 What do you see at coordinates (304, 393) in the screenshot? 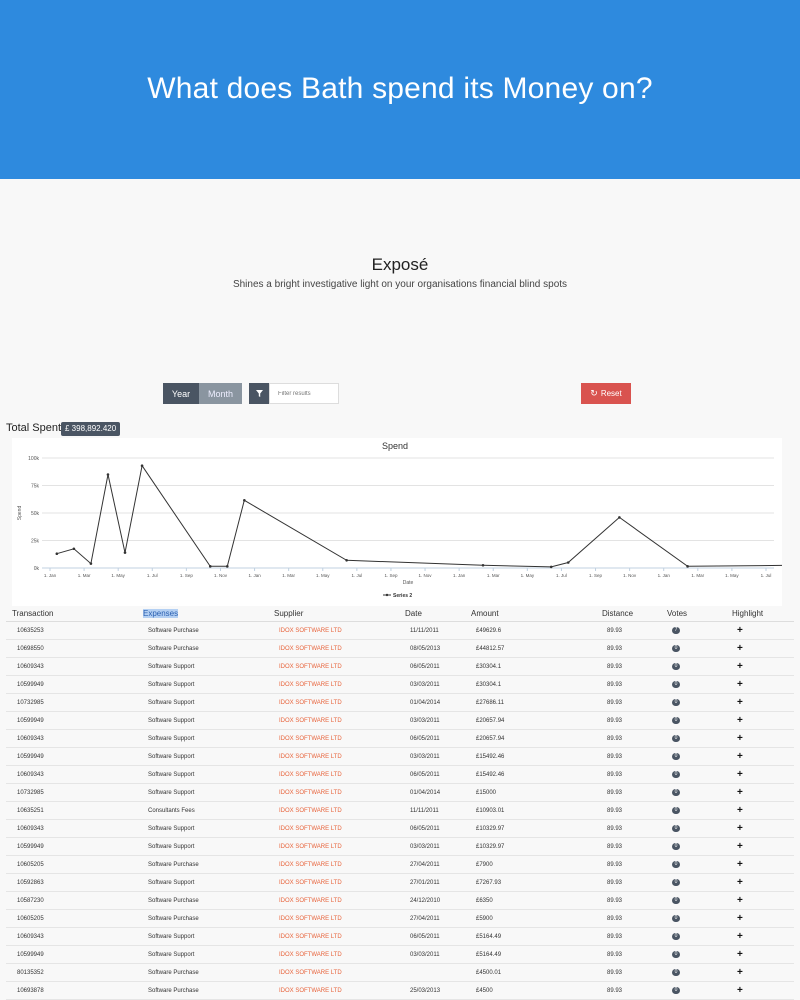
I see `filter-input` at bounding box center [304, 393].